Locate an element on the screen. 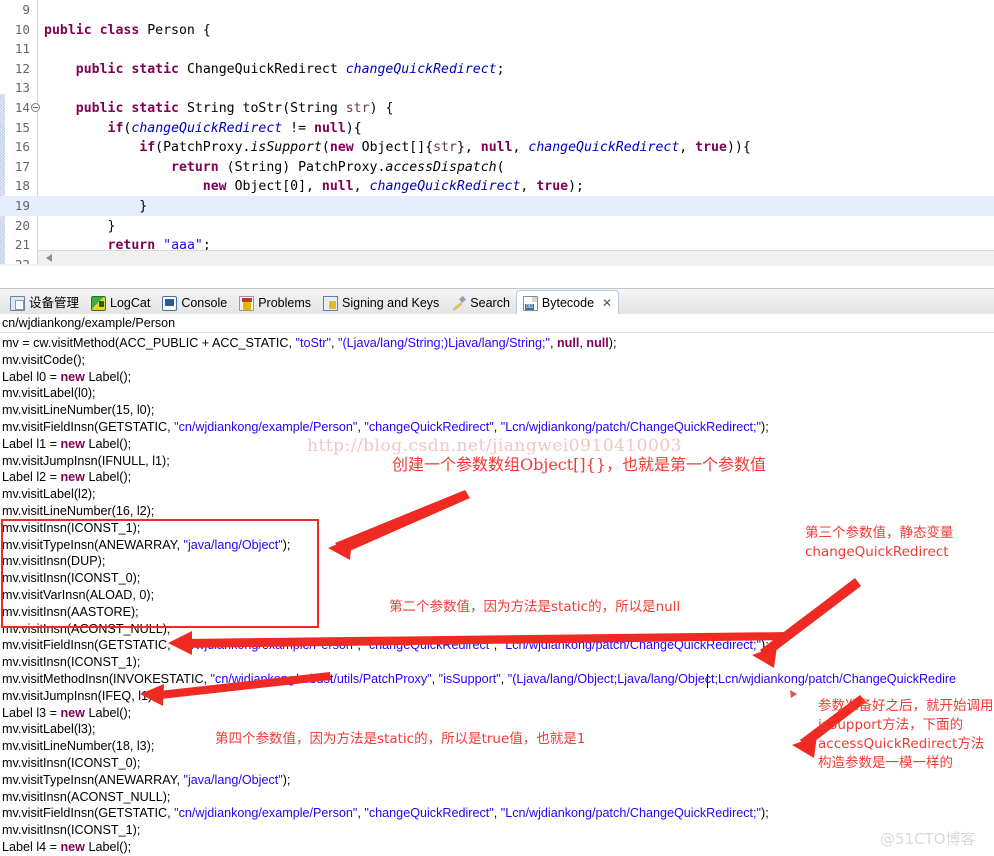 Image resolution: width=994 pixels, height=856 pixels. bytecode-line: Label l1 = new Label(); is located at coordinates (498, 444).